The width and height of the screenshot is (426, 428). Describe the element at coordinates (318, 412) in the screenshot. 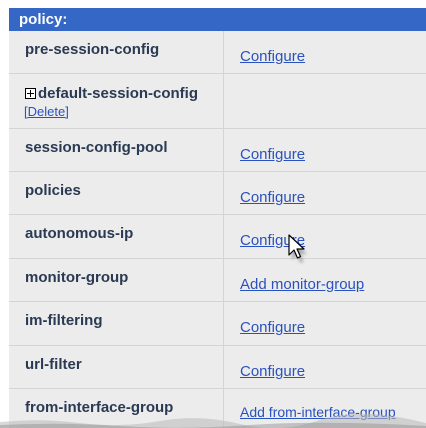

I see `add-from-interface-group-link: Add from-interface-group` at that location.